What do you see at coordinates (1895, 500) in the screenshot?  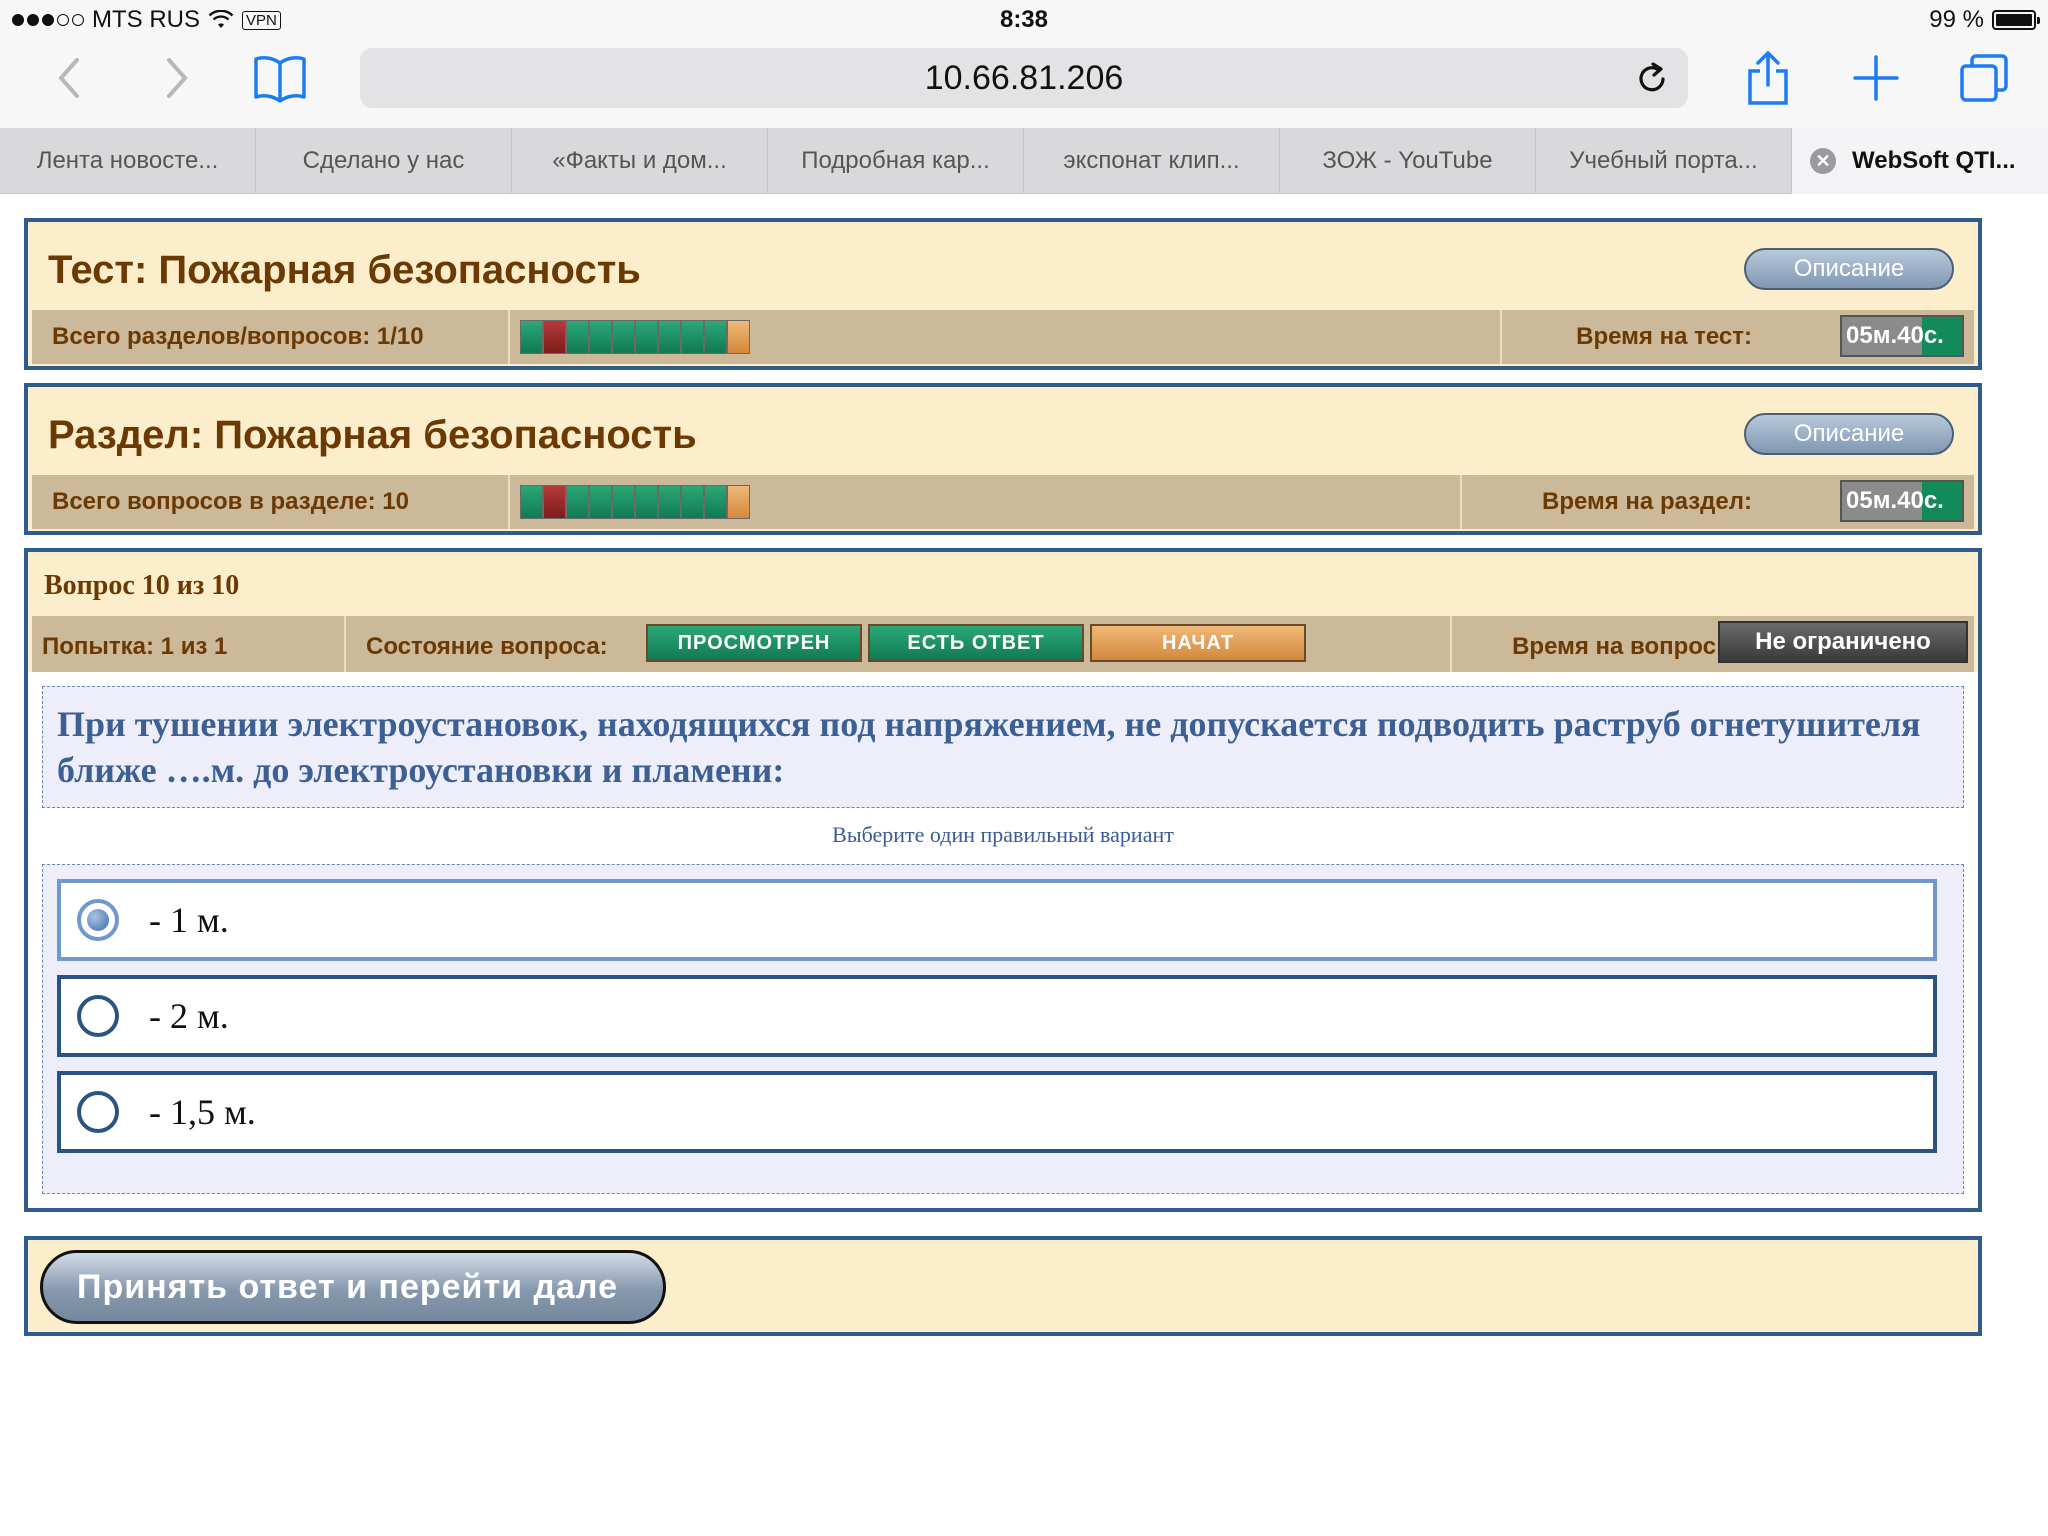 I see `section-timer-value: 05м.40с.` at bounding box center [1895, 500].